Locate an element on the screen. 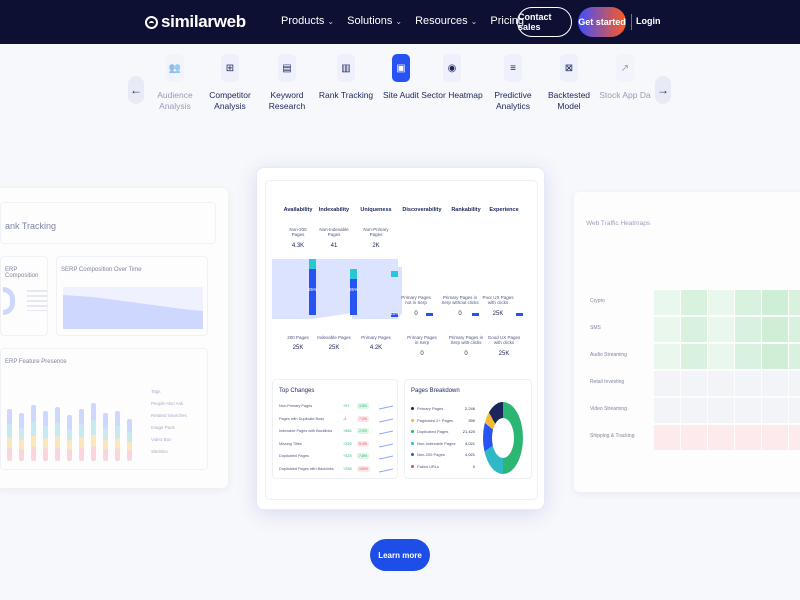 This screenshot has height=600, width=800. heatmap-row-label: Retail Investing is located at coordinates (607, 382).